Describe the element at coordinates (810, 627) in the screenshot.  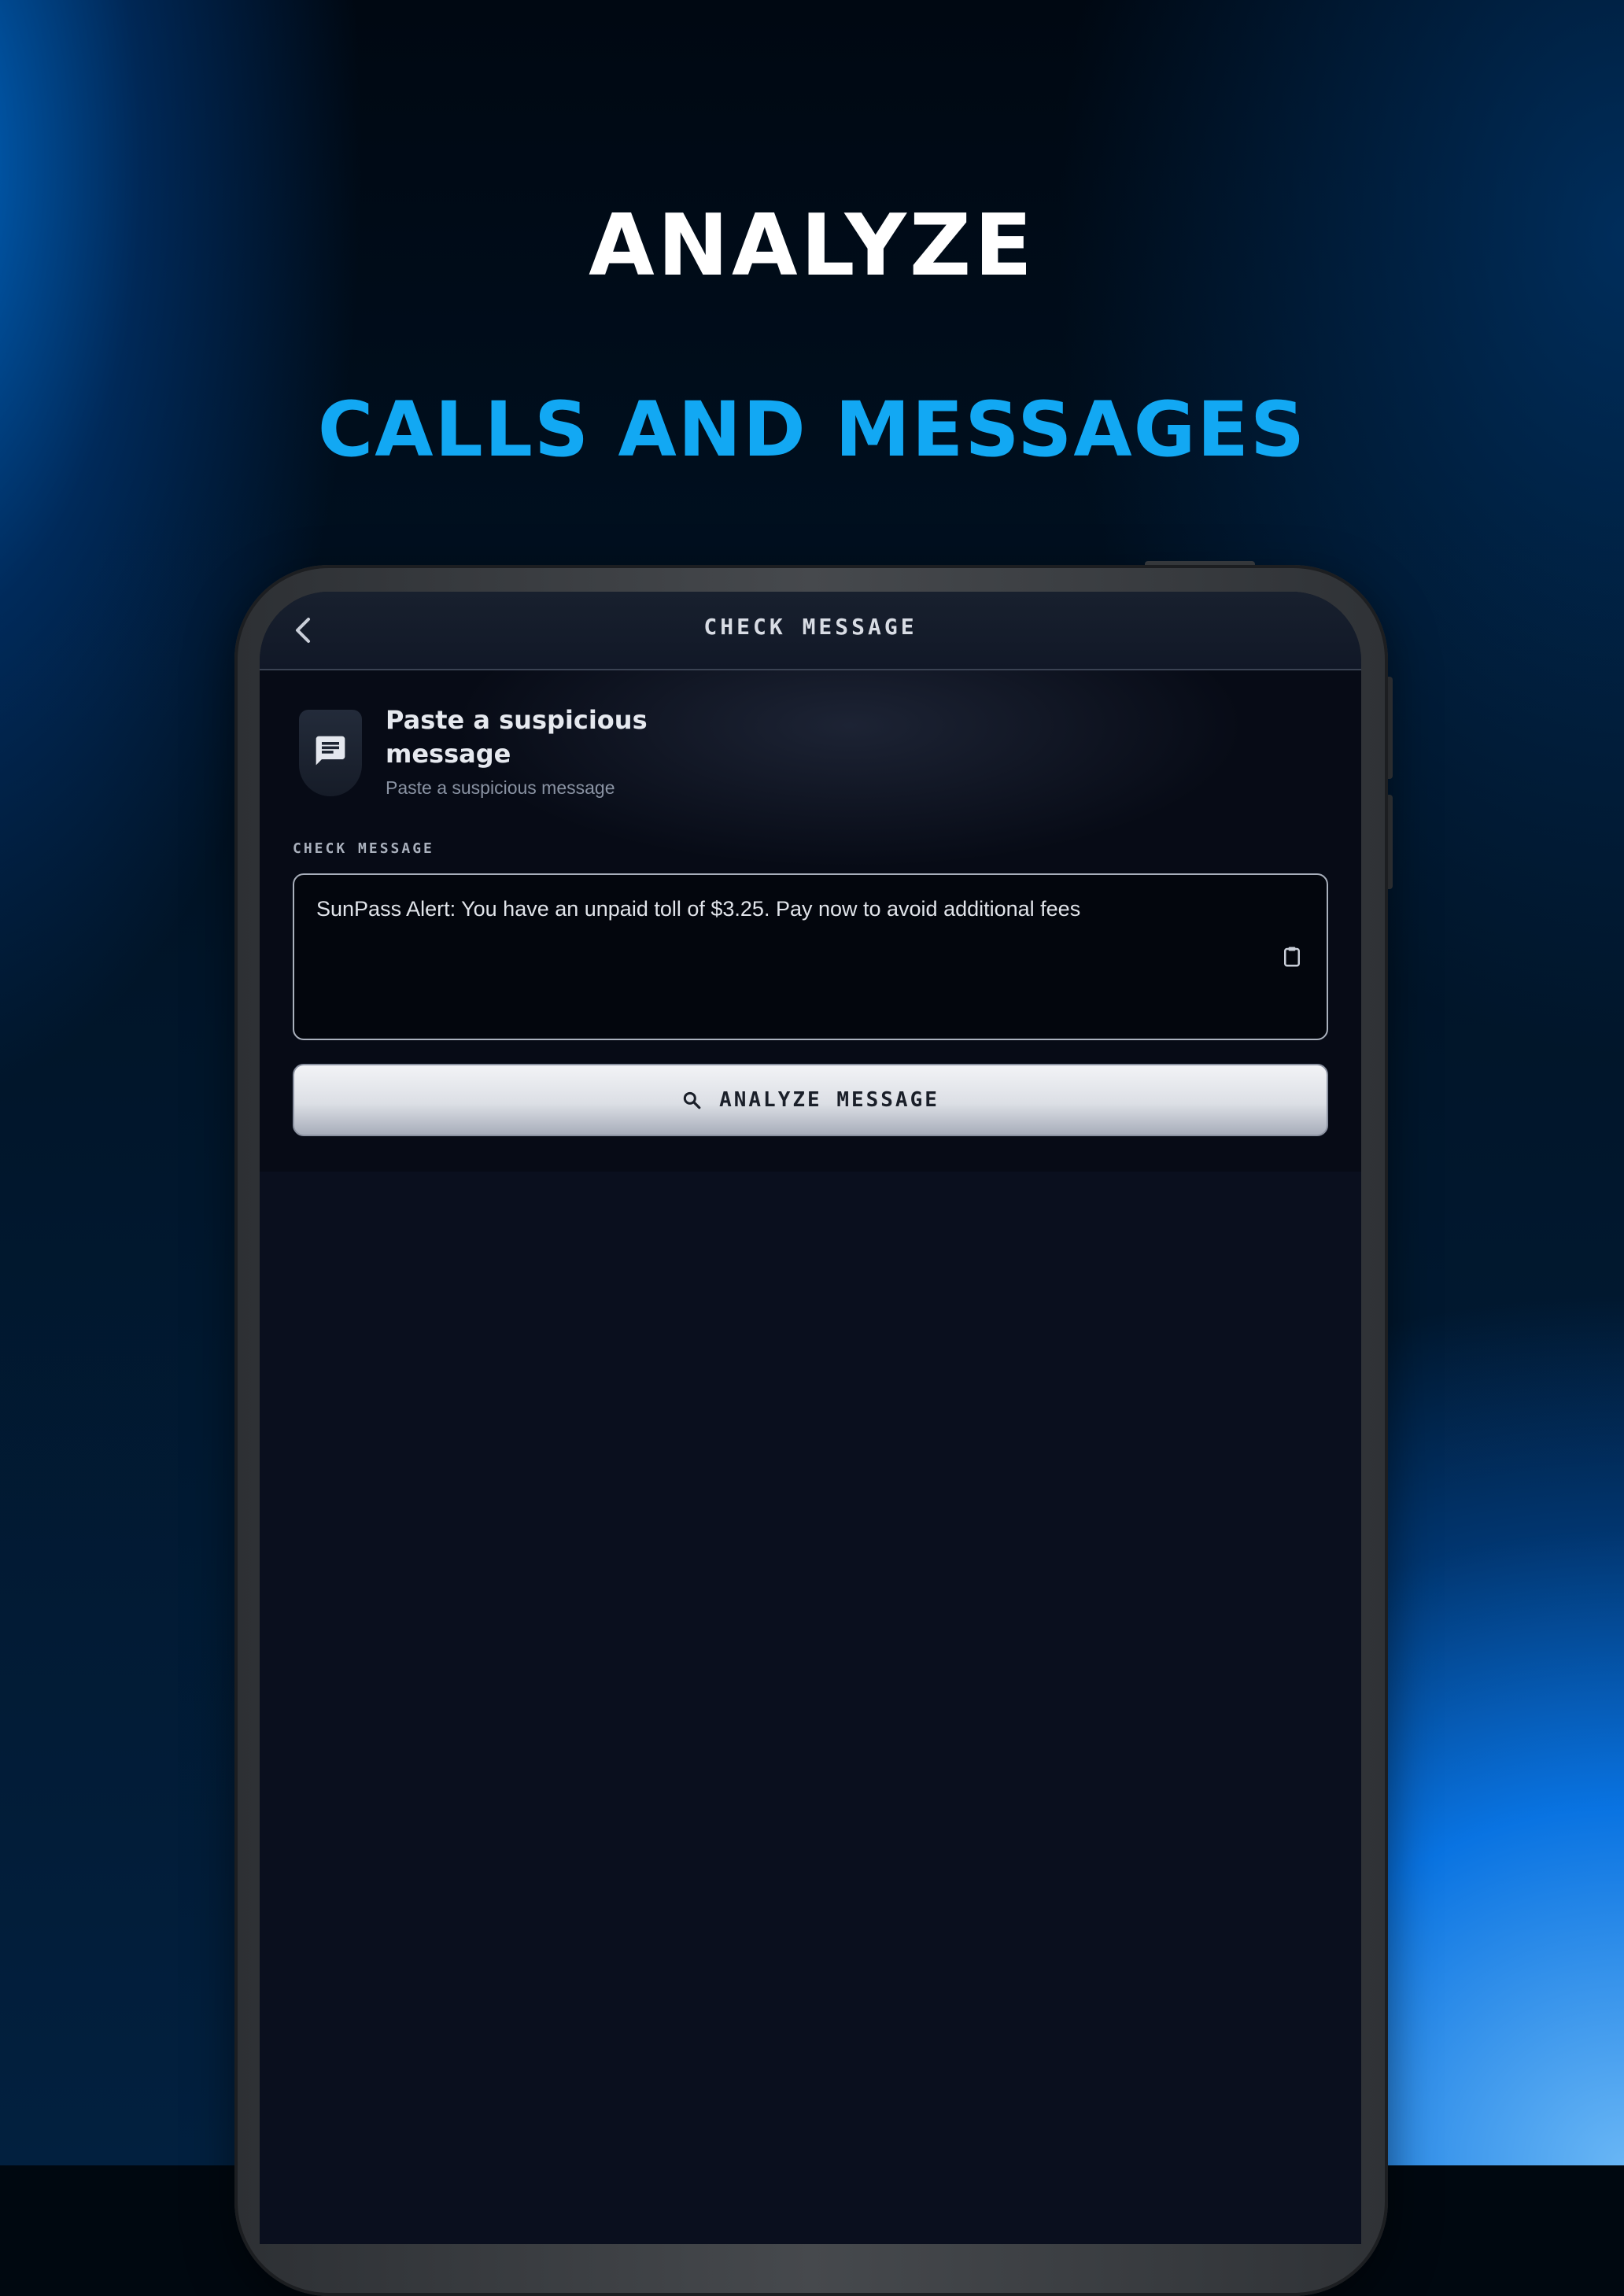
I see `page-title: CHECK MESSAGE` at that location.